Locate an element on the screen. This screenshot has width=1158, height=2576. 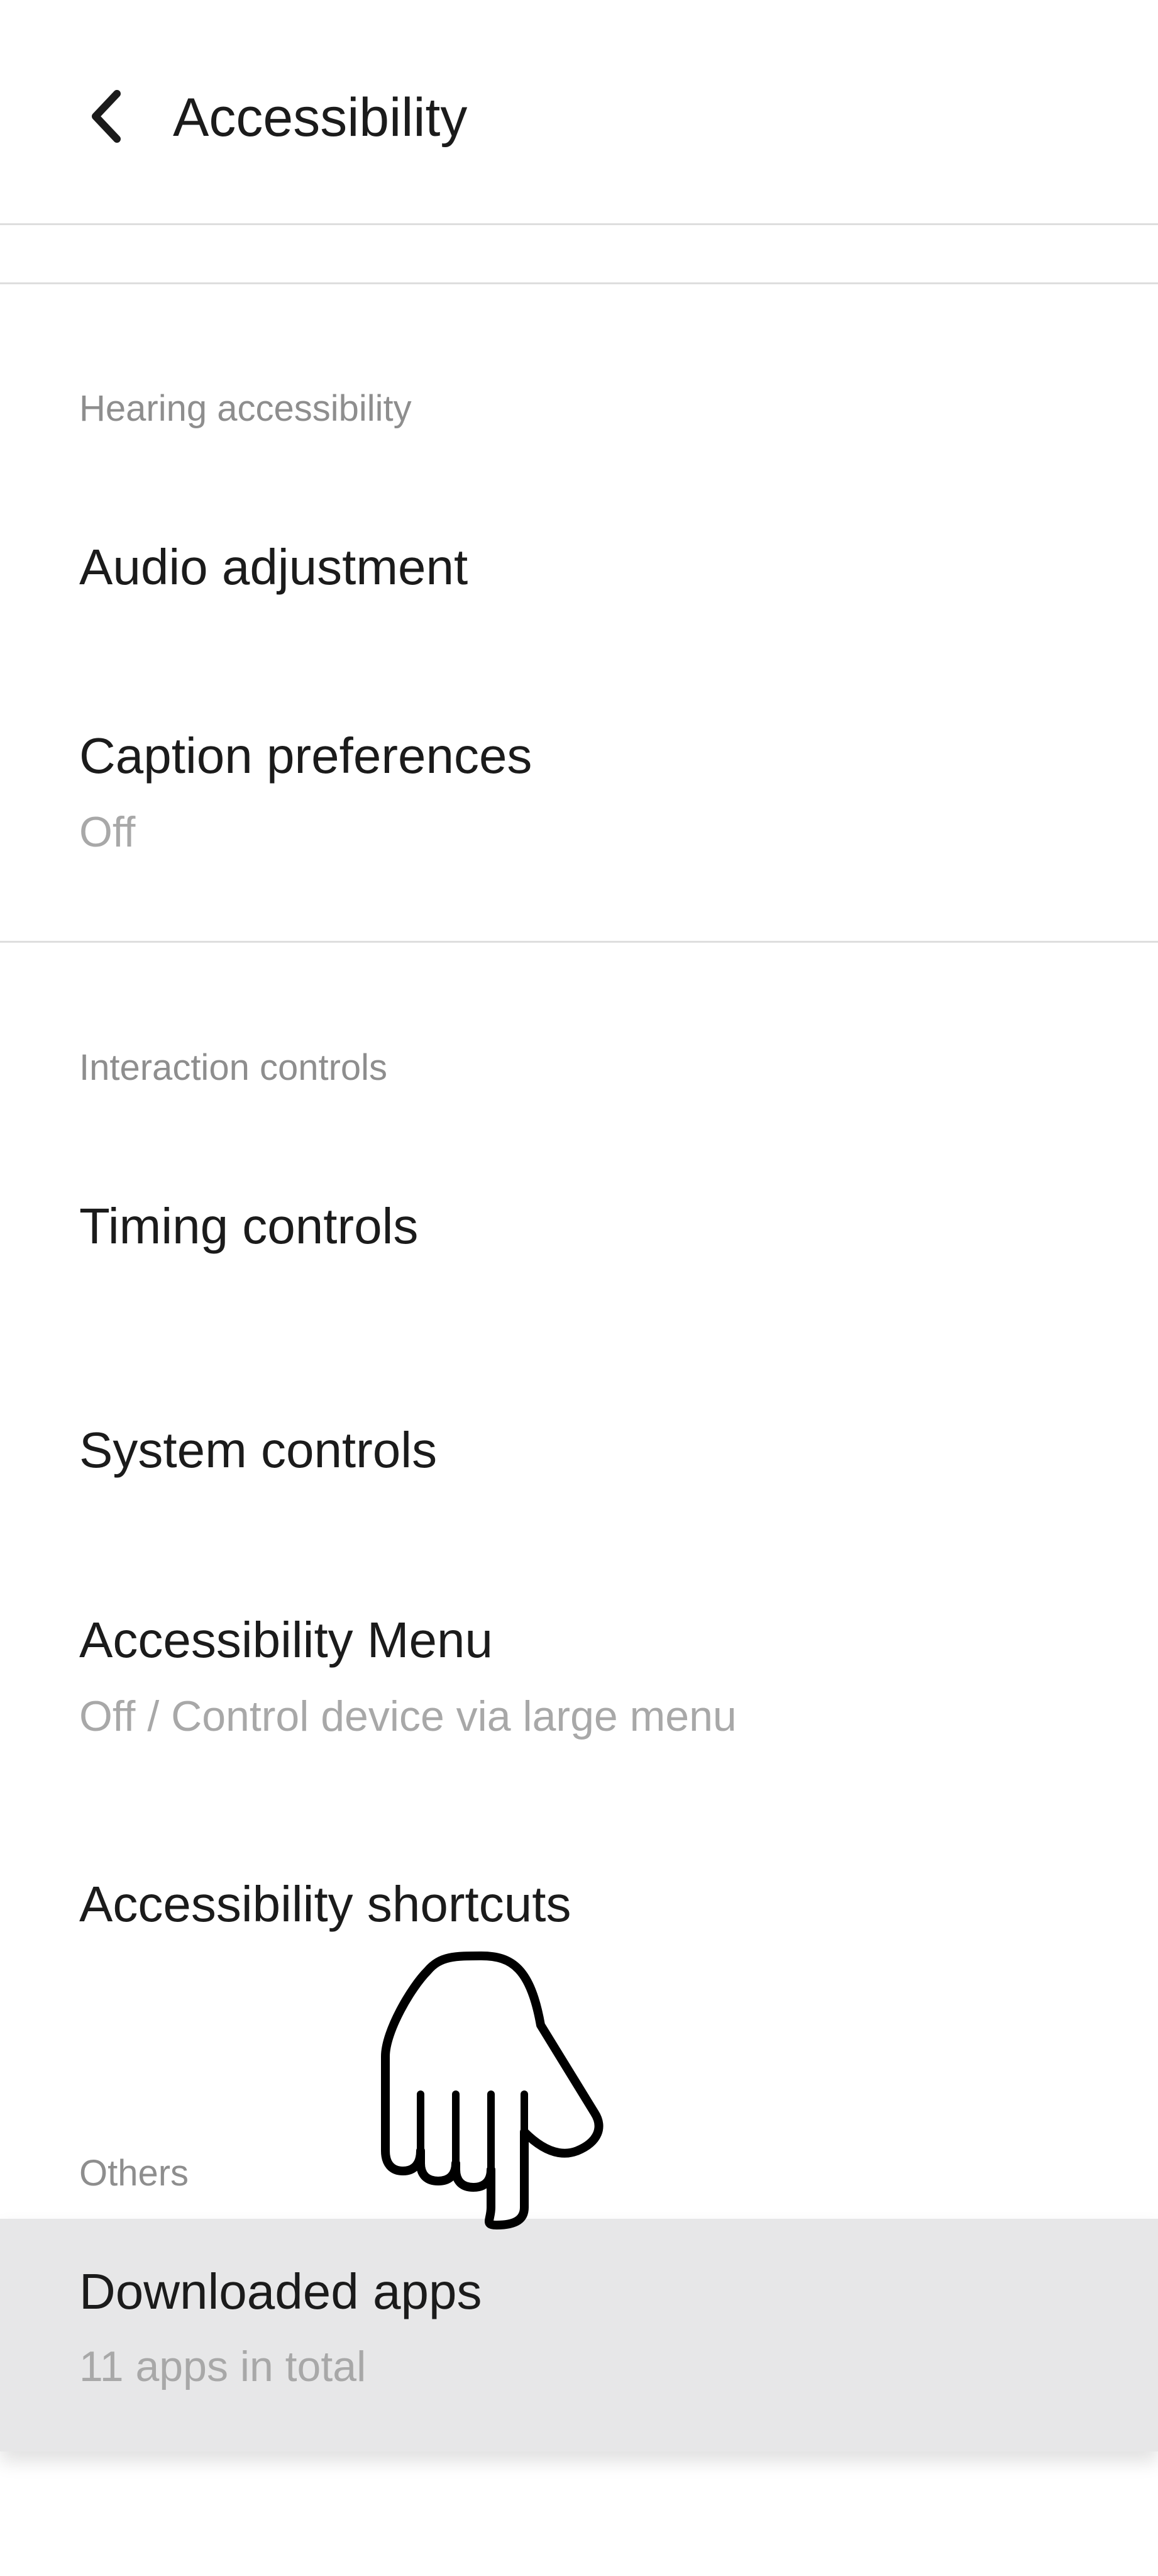
list-item-audio-adjustment: Audio adjustment is located at coordinates (579, 572).